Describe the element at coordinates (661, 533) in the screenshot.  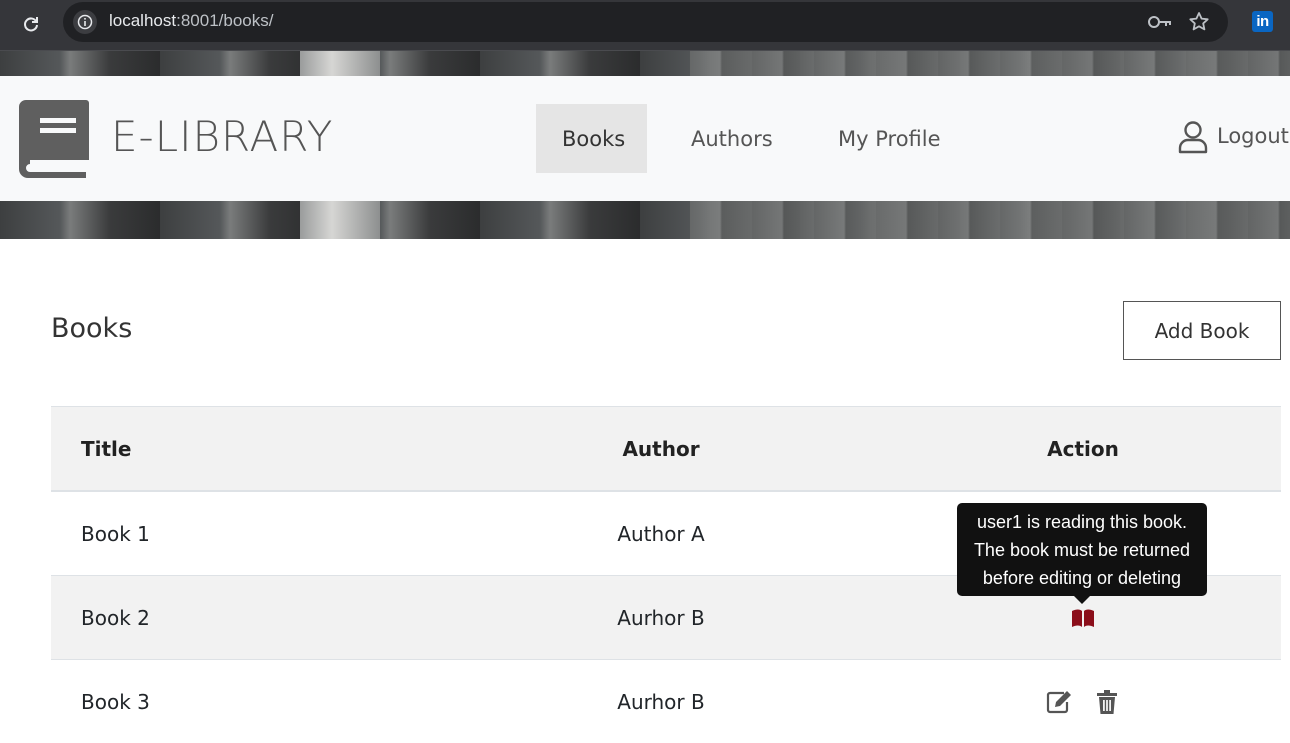
I see `book-author: Author A` at that location.